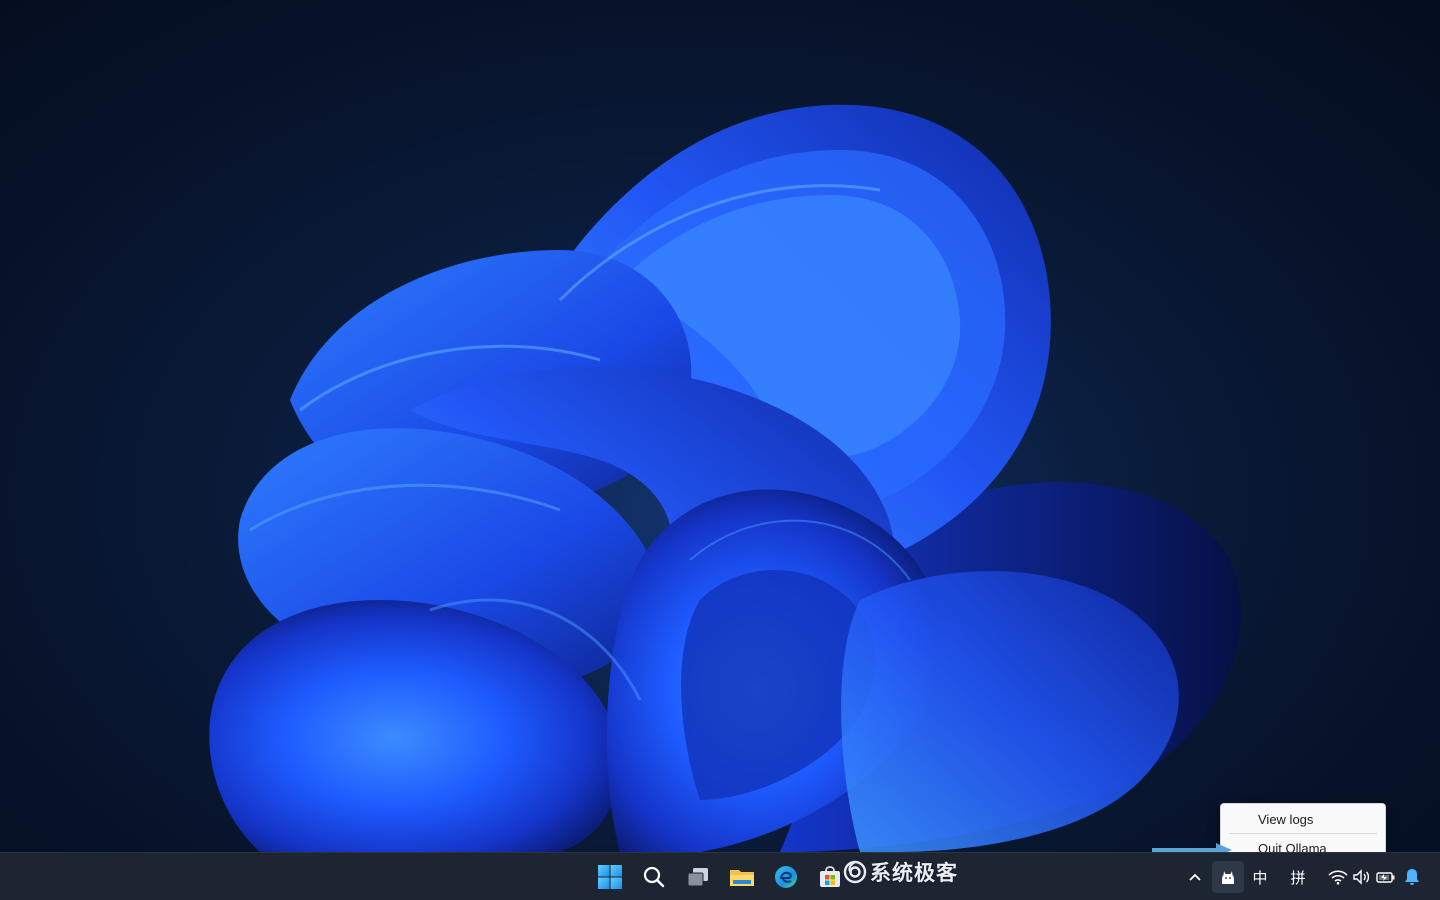 Image resolution: width=1440 pixels, height=900 pixels. I want to click on menu-item-label: View logs, so click(1286, 819).